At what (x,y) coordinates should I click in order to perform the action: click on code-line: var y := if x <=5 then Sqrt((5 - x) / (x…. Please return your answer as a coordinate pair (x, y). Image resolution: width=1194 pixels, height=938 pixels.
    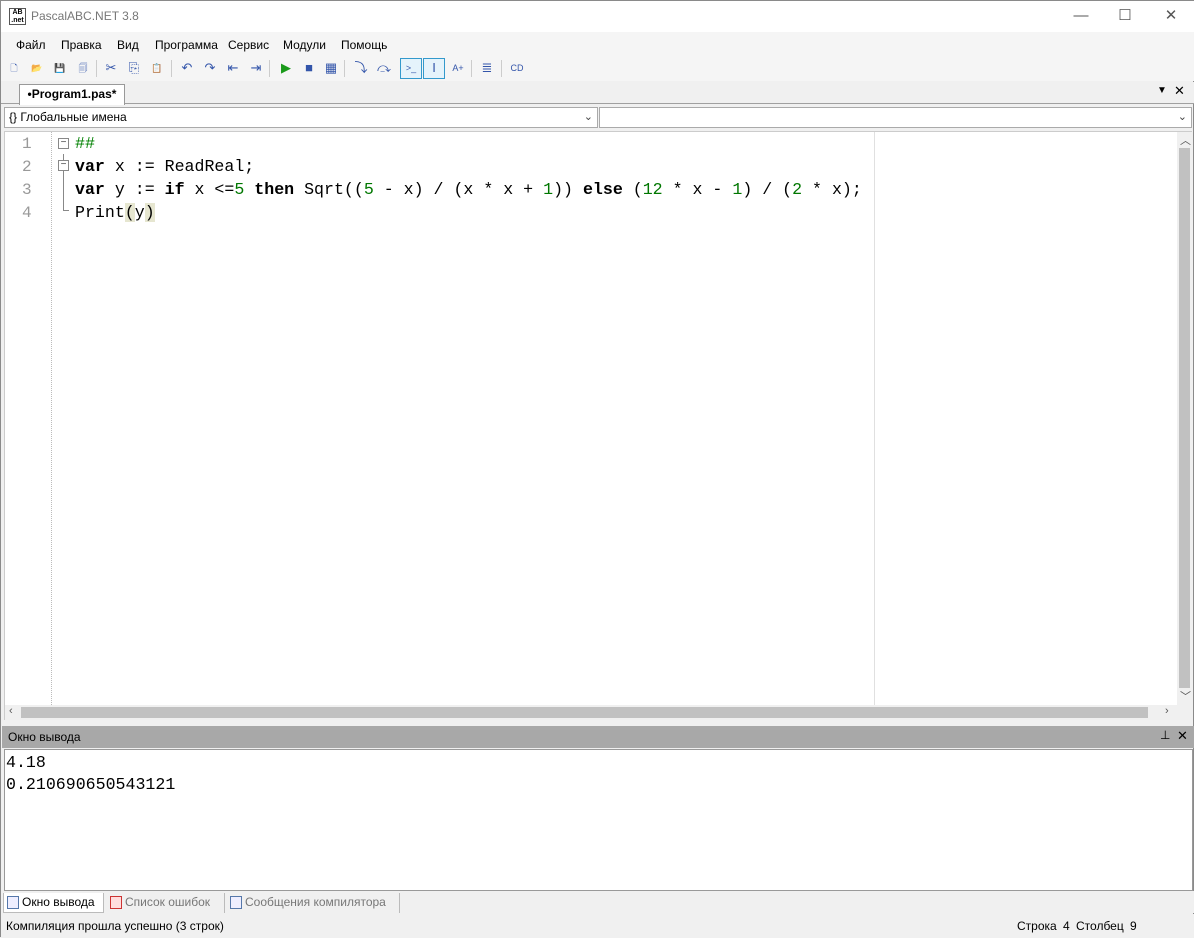
    Looking at the image, I should click on (468, 190).